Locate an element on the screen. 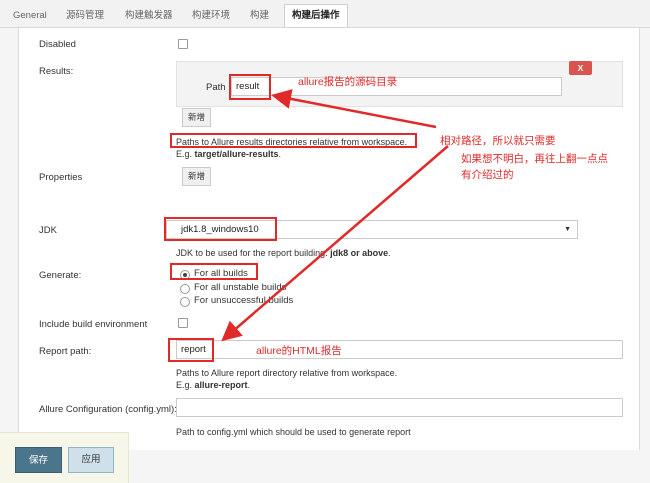 This screenshot has width=650, height=483. radio-unstable-builds-label: For all unstable builds is located at coordinates (240, 287).